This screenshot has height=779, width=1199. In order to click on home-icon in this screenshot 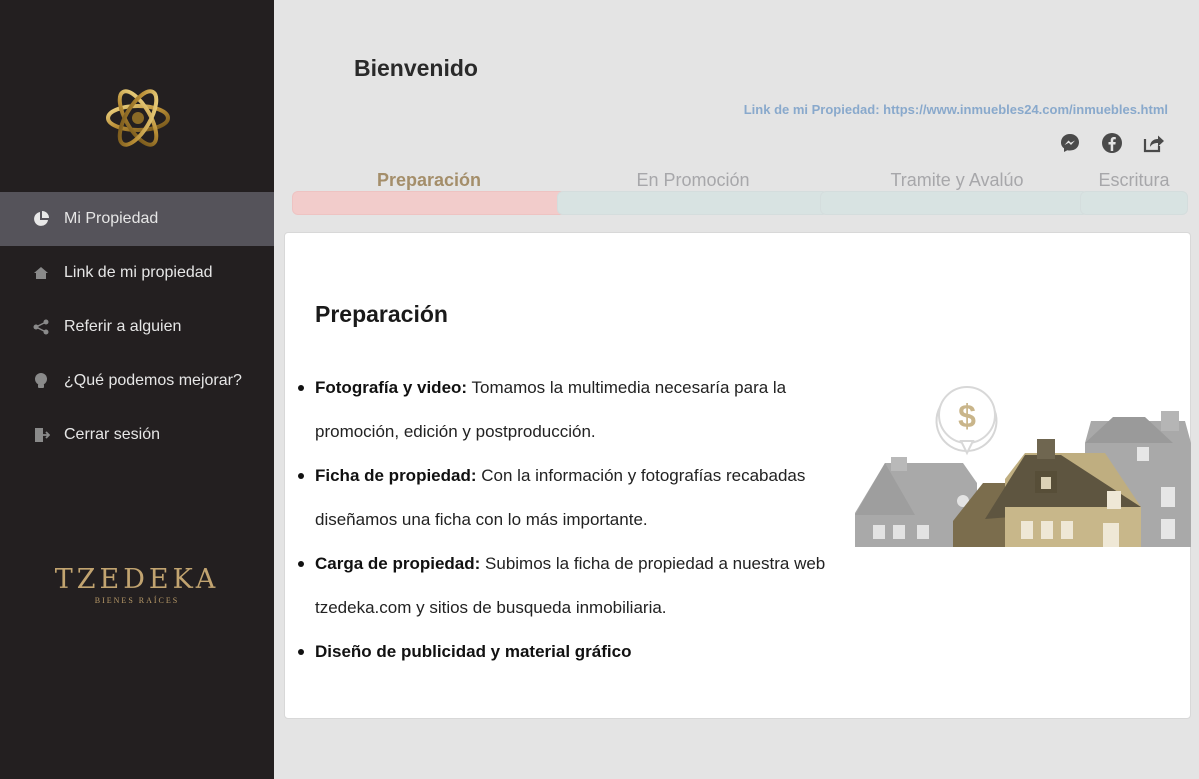, I will do `click(41, 273)`.